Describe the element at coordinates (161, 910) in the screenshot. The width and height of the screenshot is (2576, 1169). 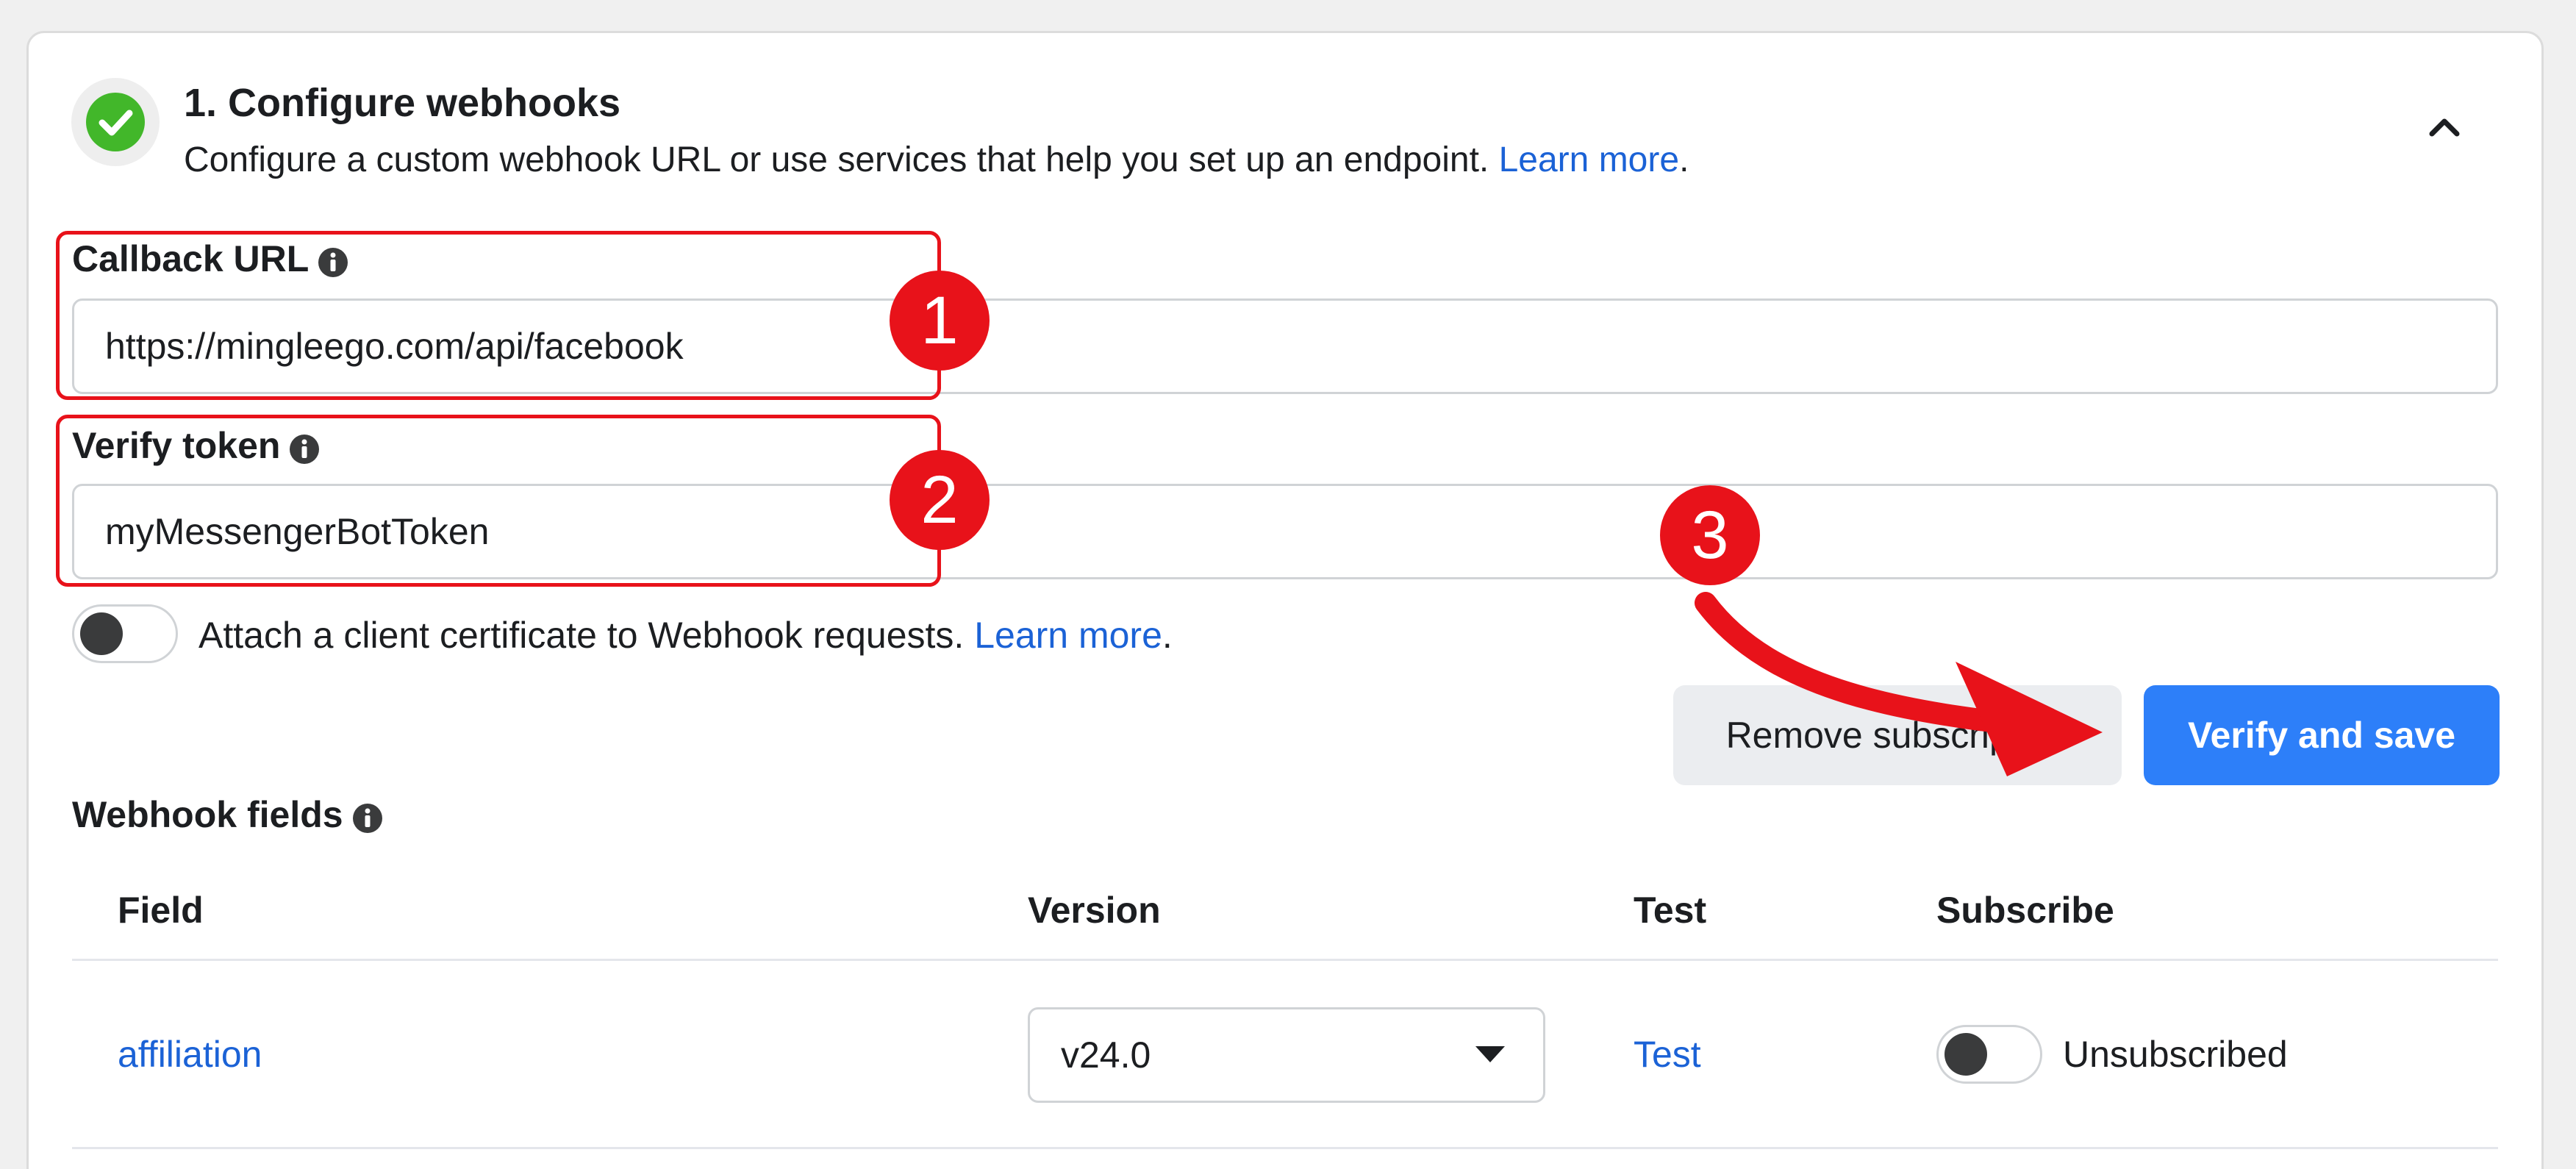
I see `column-header-field: Field` at that location.